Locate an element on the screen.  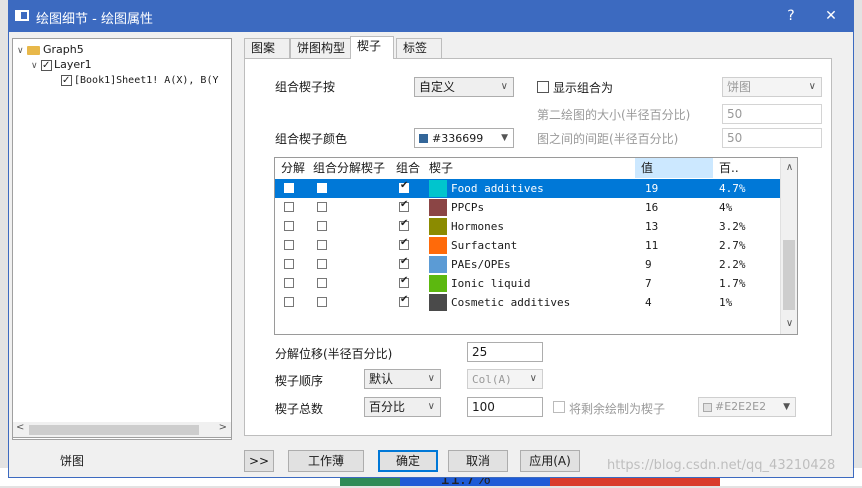
group-color-select: #336699 ▼ is located at coordinates (464, 138).